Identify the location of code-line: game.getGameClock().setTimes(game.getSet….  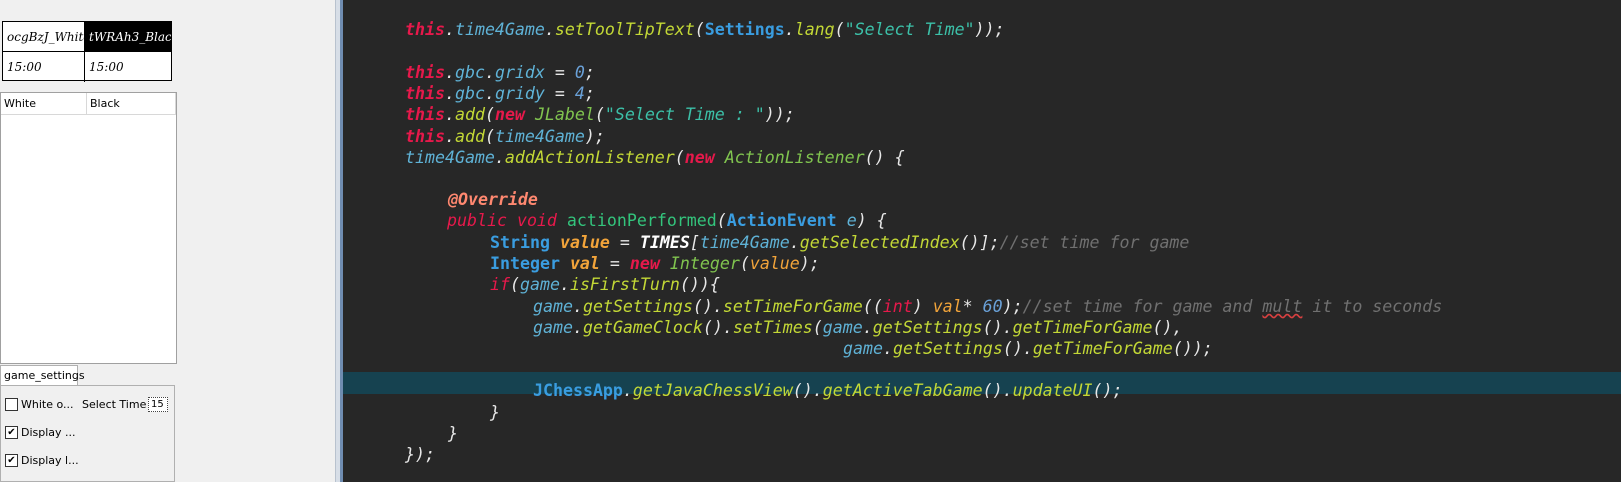
(858, 327).